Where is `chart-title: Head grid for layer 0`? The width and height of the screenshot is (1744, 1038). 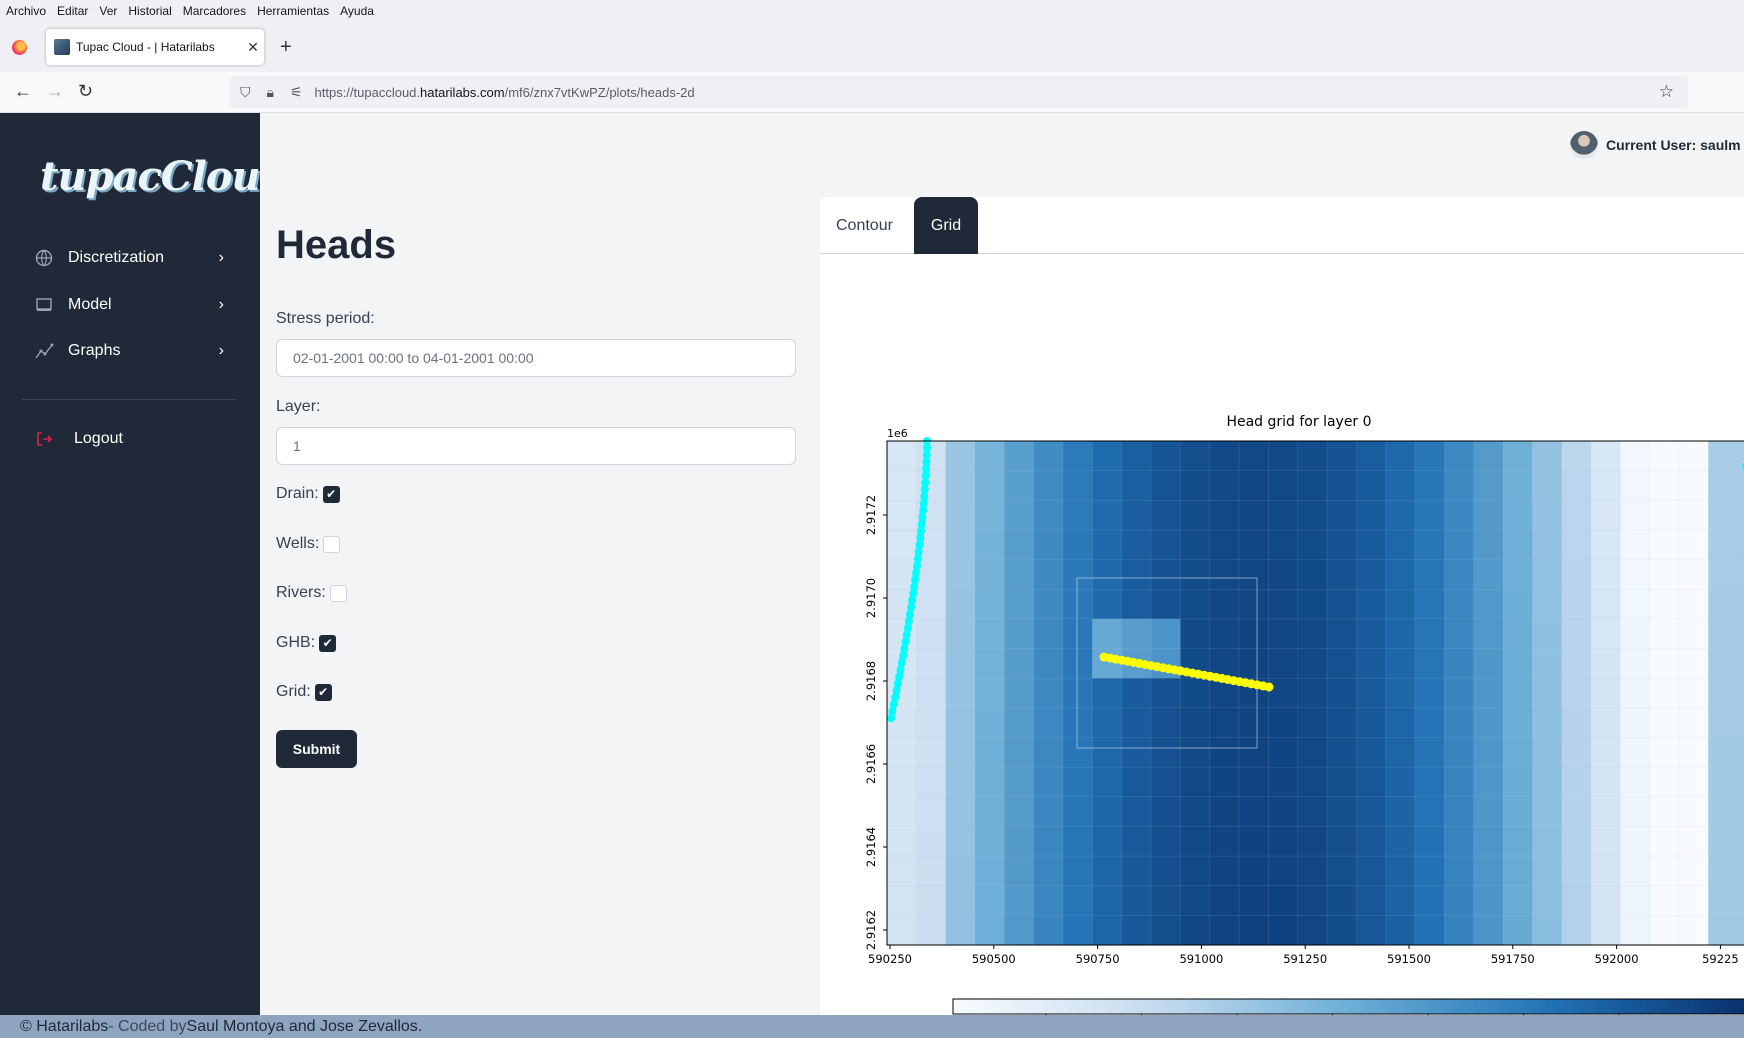 chart-title: Head grid for layer 0 is located at coordinates (1298, 422).